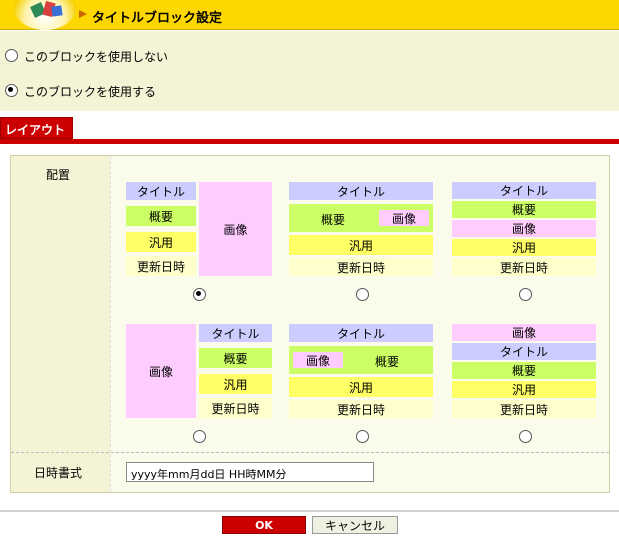 The width and height of the screenshot is (619, 539). What do you see at coordinates (58, 473) in the screenshot?
I see `date-format-label: 日時書式` at bounding box center [58, 473].